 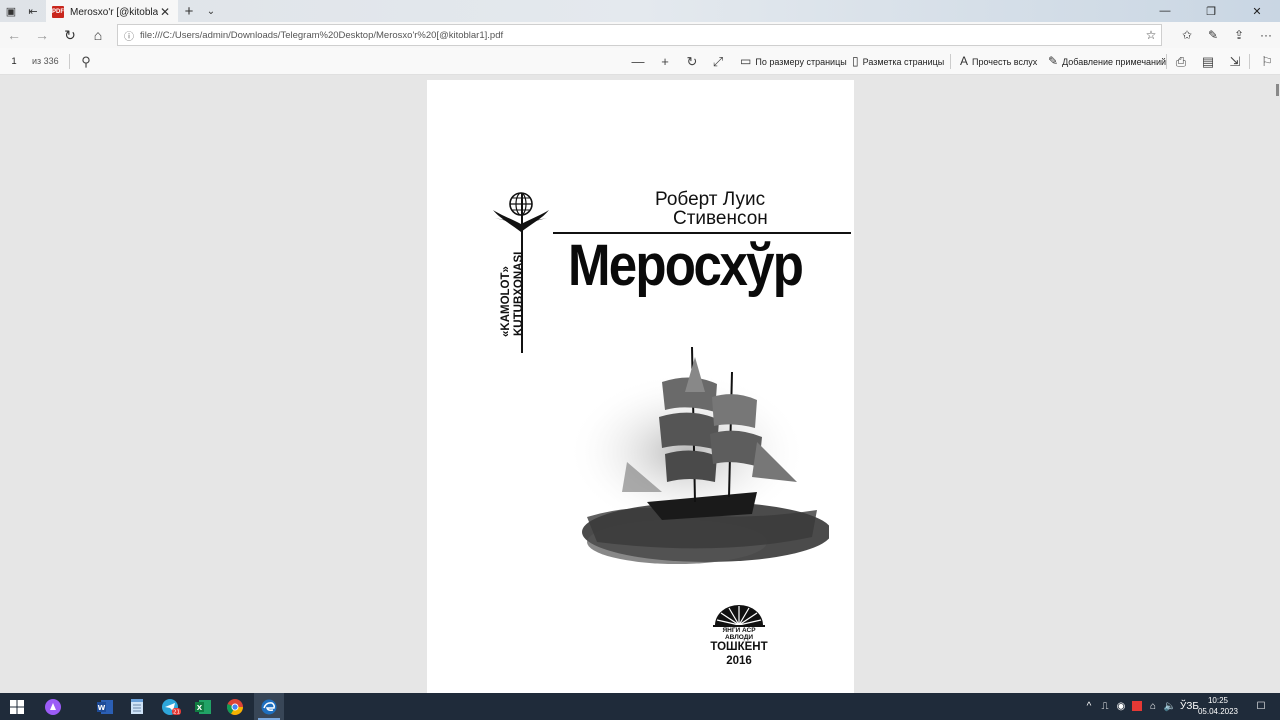 What do you see at coordinates (33, 11) in the screenshot?
I see `set-aside-tabs-icon: ⇤` at bounding box center [33, 11].